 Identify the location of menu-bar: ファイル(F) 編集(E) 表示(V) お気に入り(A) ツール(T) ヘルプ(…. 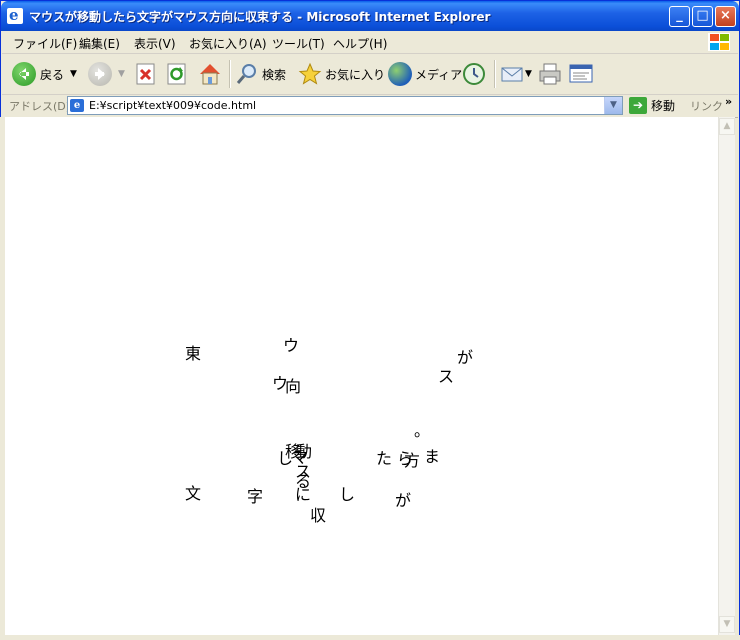
(370, 42).